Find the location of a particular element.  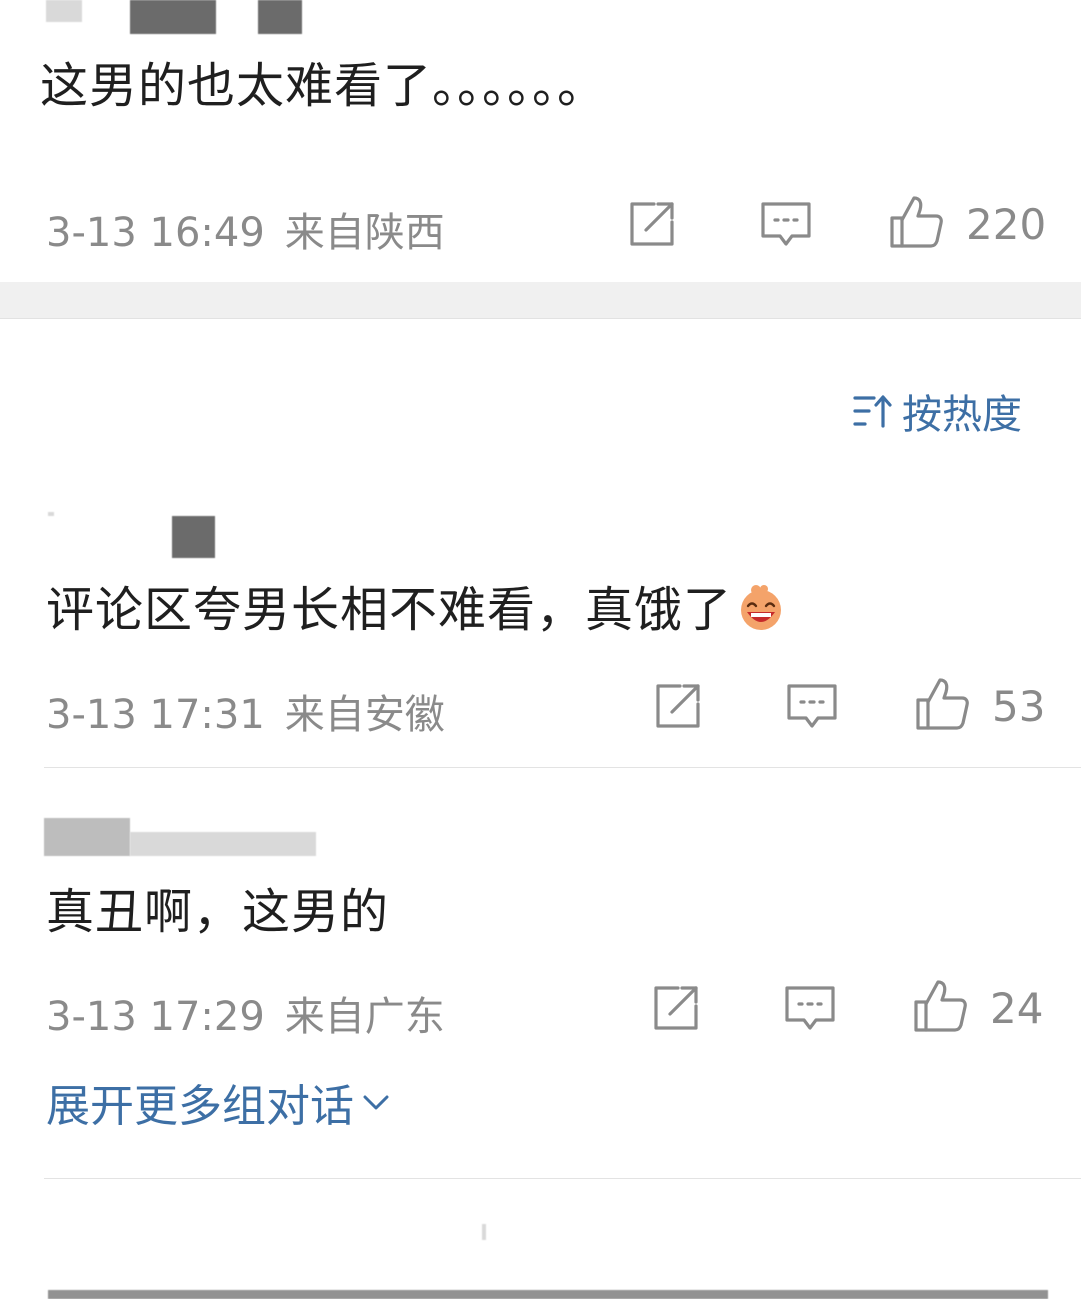

avatar is located at coordinates (193, 537).